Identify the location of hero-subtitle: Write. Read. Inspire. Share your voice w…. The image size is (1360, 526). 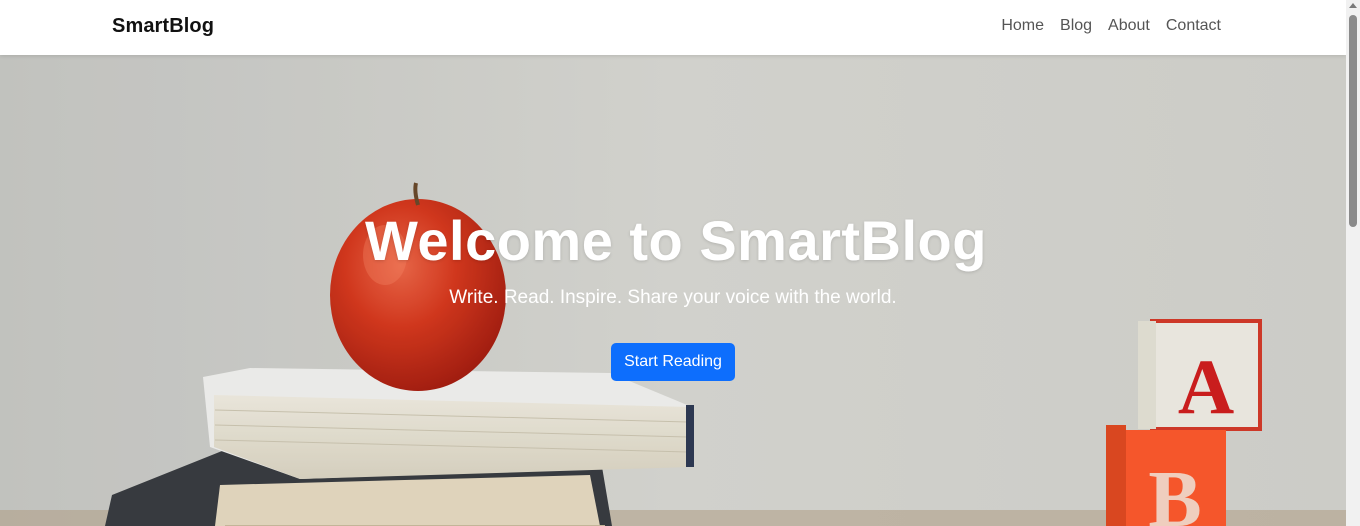
(673, 297).